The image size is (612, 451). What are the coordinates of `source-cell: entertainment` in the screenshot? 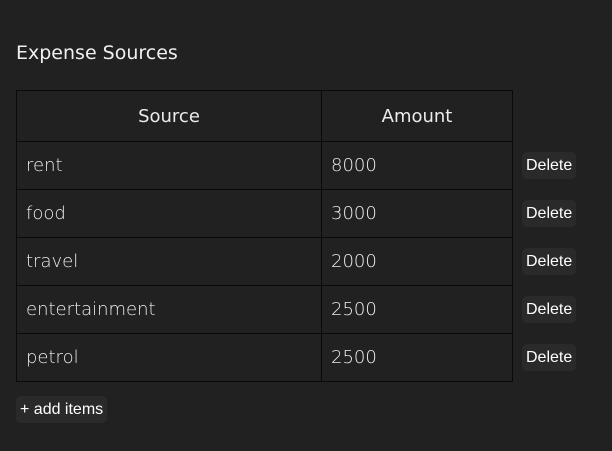 It's located at (169, 309).